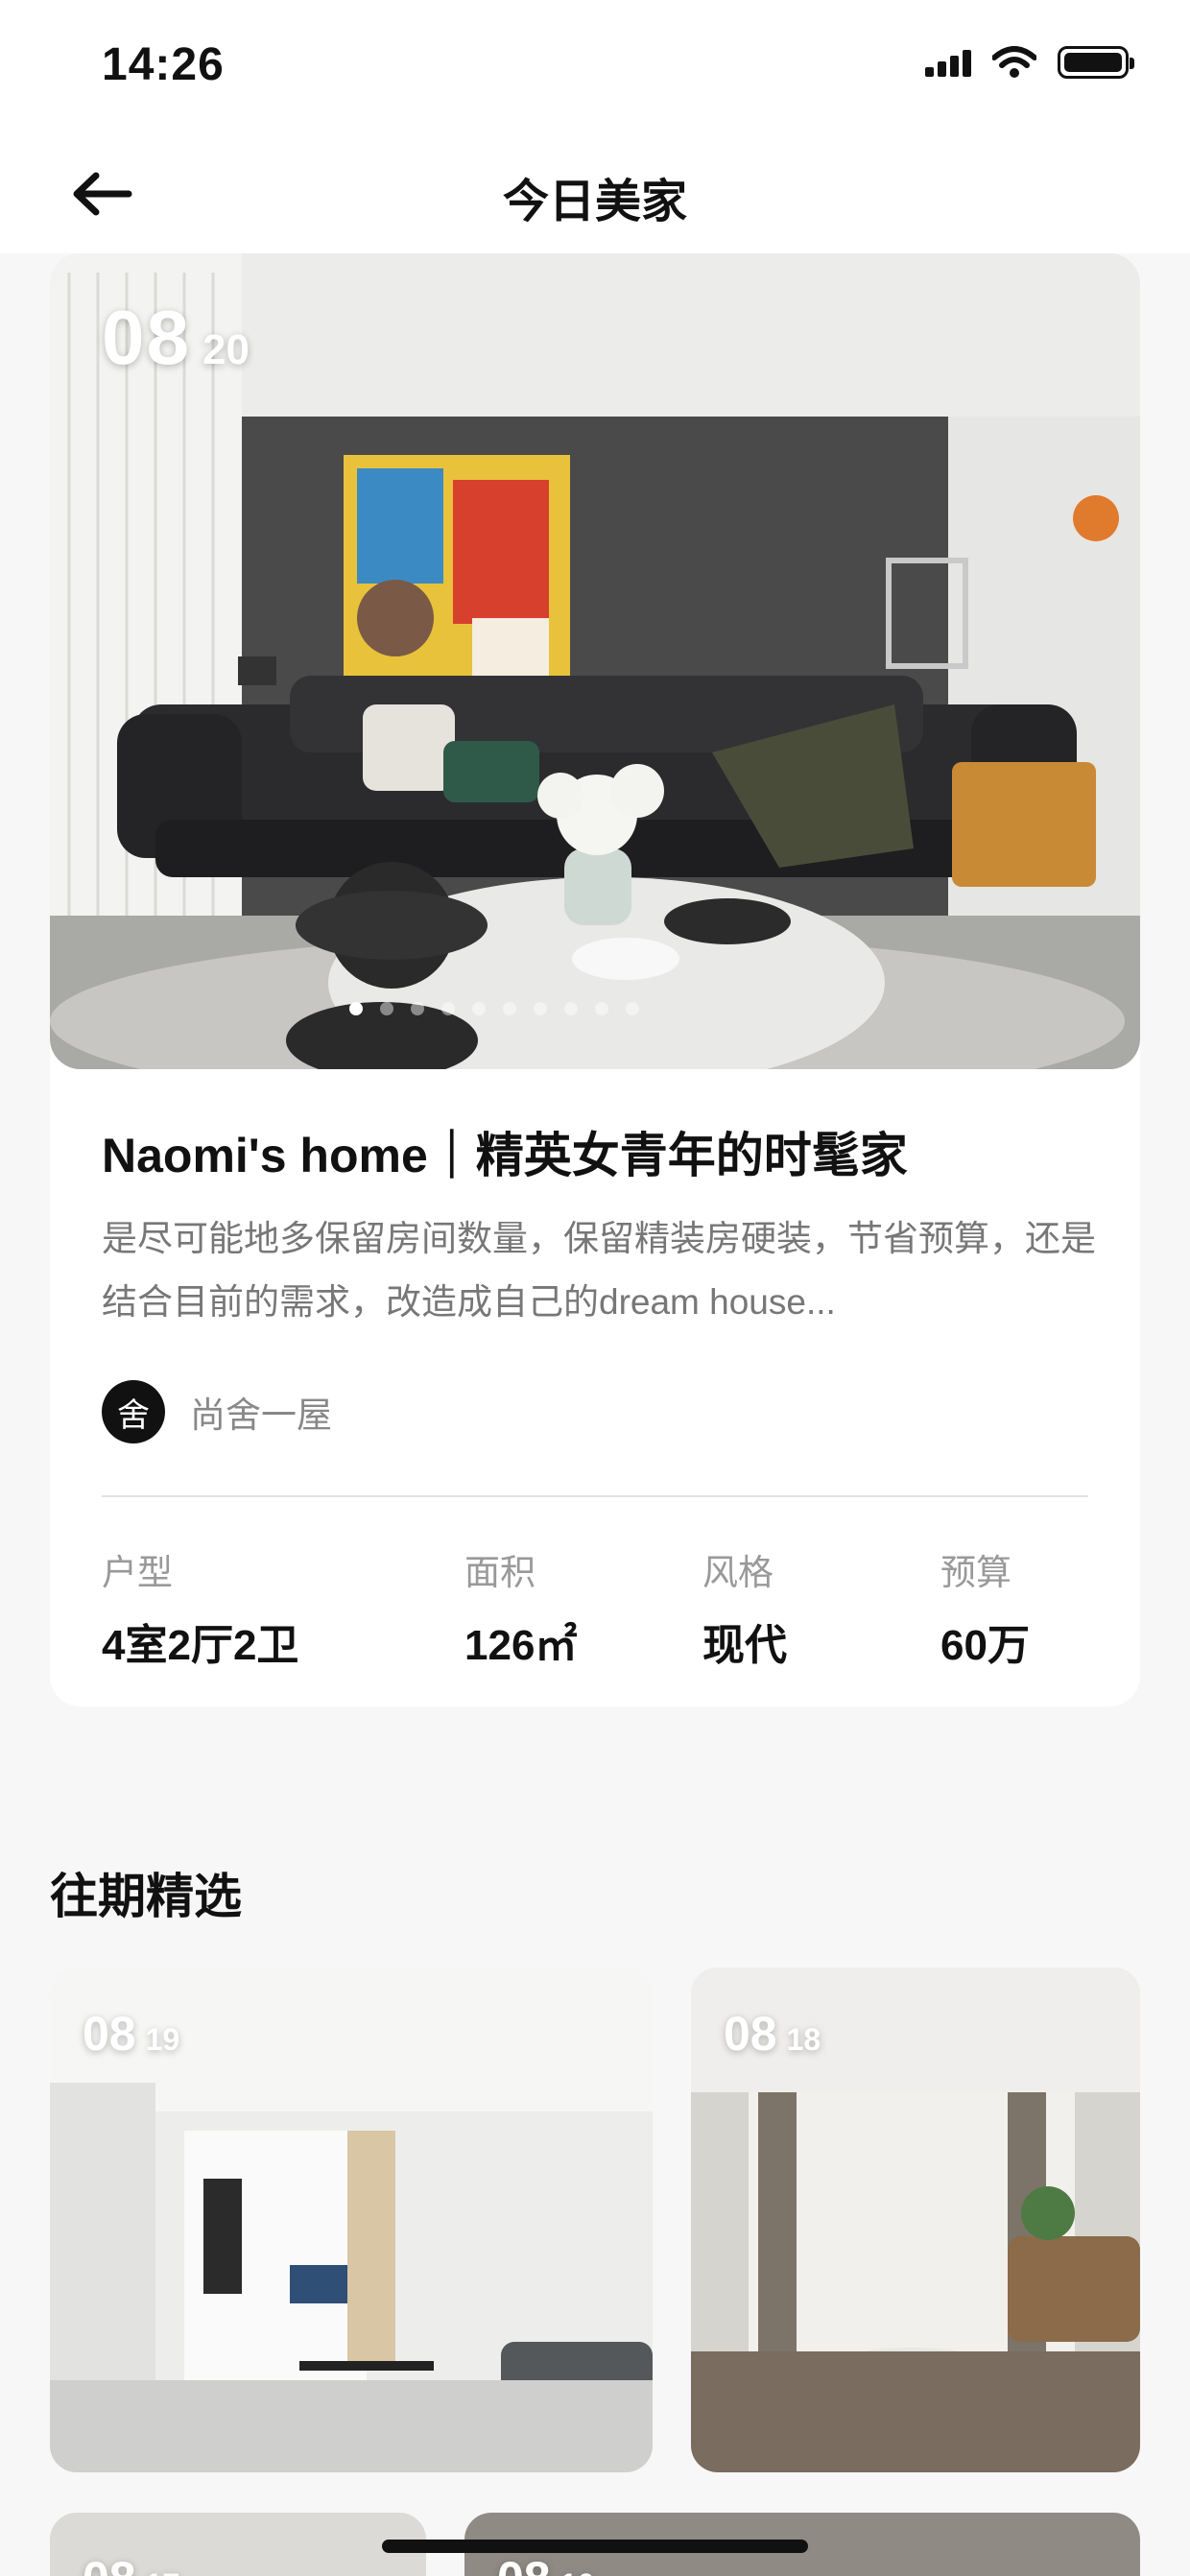  What do you see at coordinates (595, 2546) in the screenshot?
I see `home-indicator` at bounding box center [595, 2546].